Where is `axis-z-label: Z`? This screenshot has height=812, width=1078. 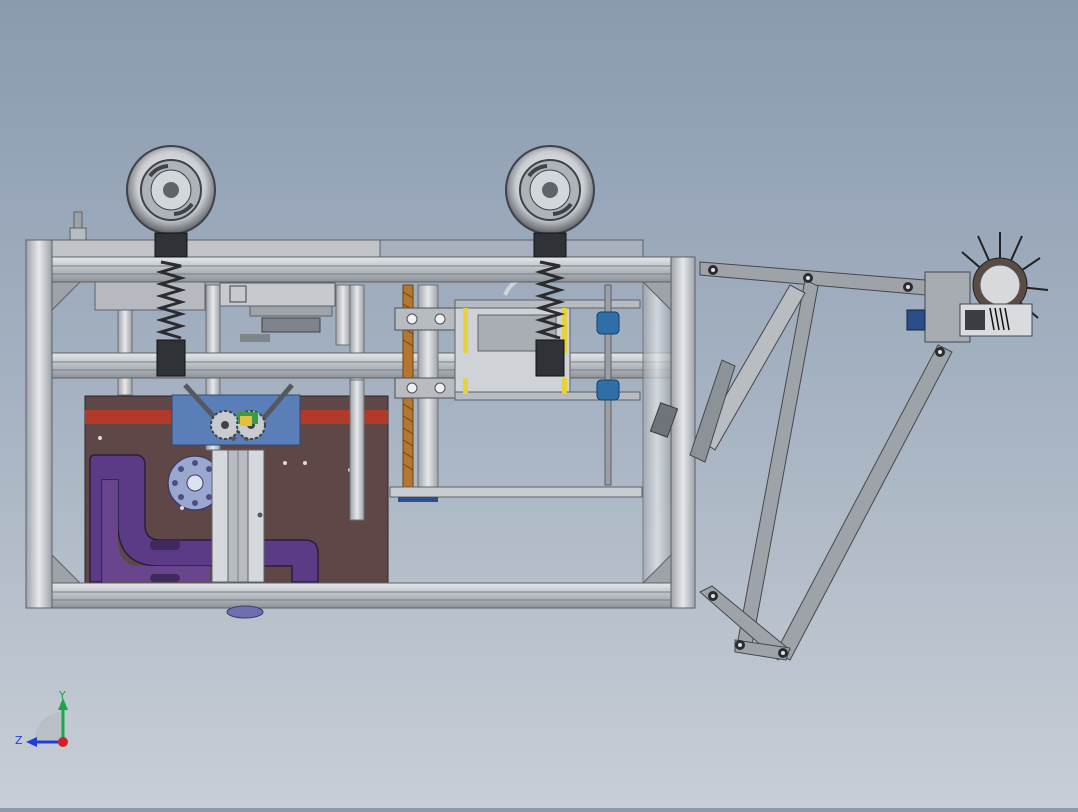 axis-z-label: Z is located at coordinates (19, 740).